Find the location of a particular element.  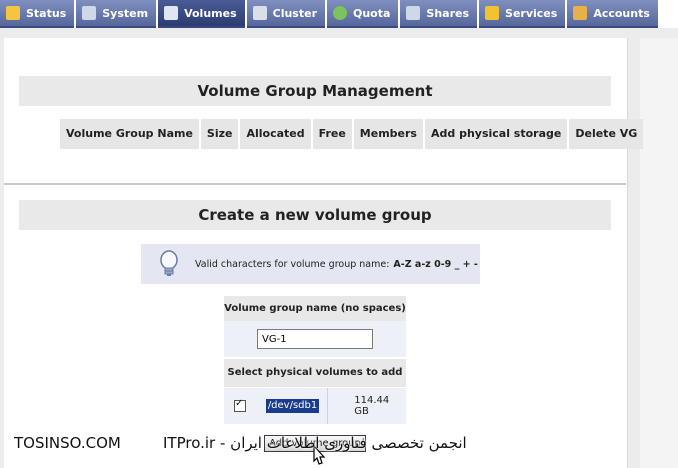

tab-label: System is located at coordinates (125, 13).